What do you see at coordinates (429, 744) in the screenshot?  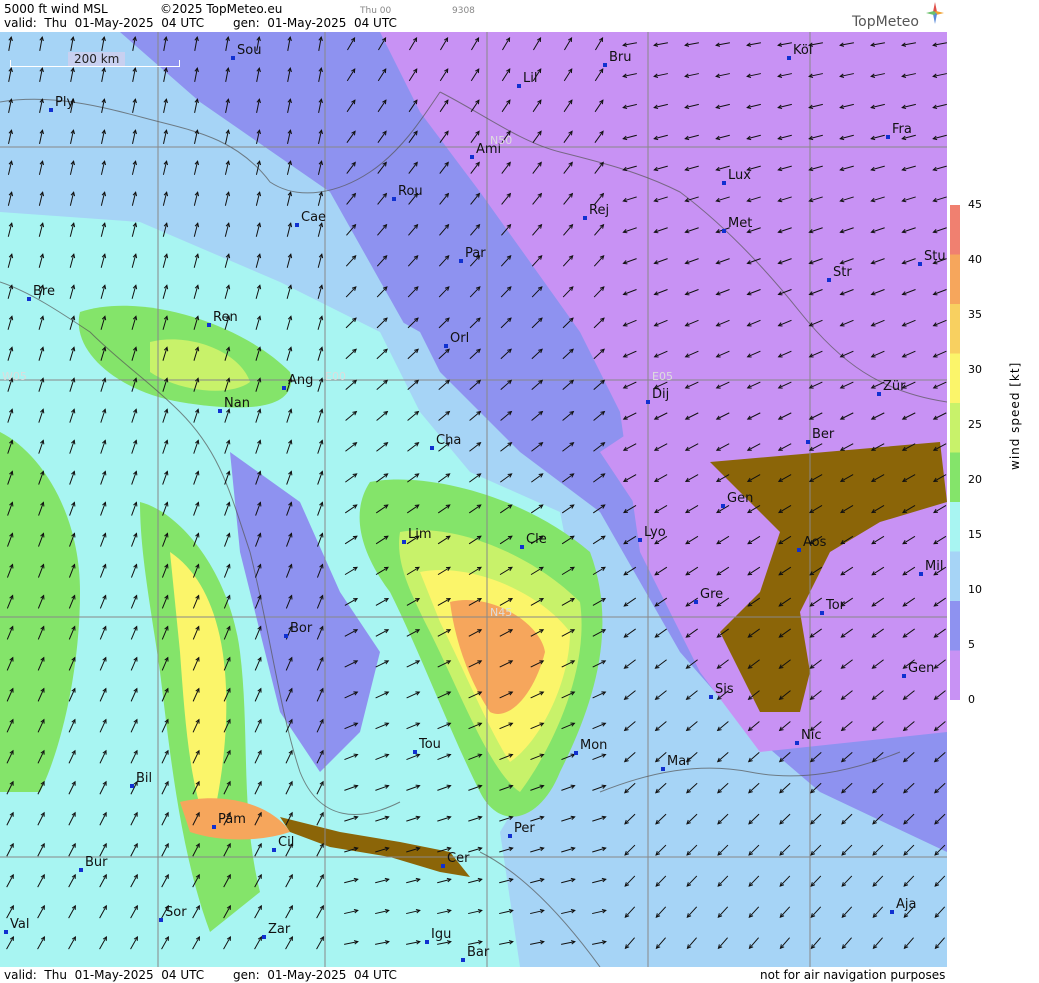 I see `city-label: Tou` at bounding box center [429, 744].